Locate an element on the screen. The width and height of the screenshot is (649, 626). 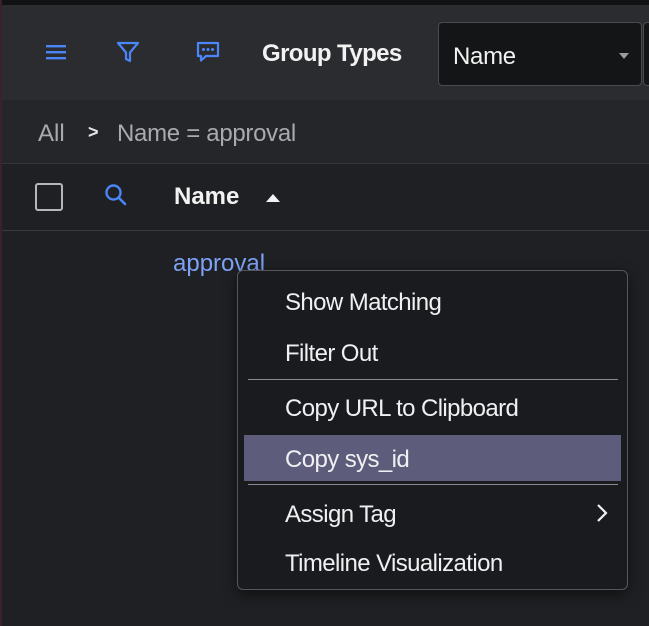
group-by-select-value: Name is located at coordinates (484, 56).